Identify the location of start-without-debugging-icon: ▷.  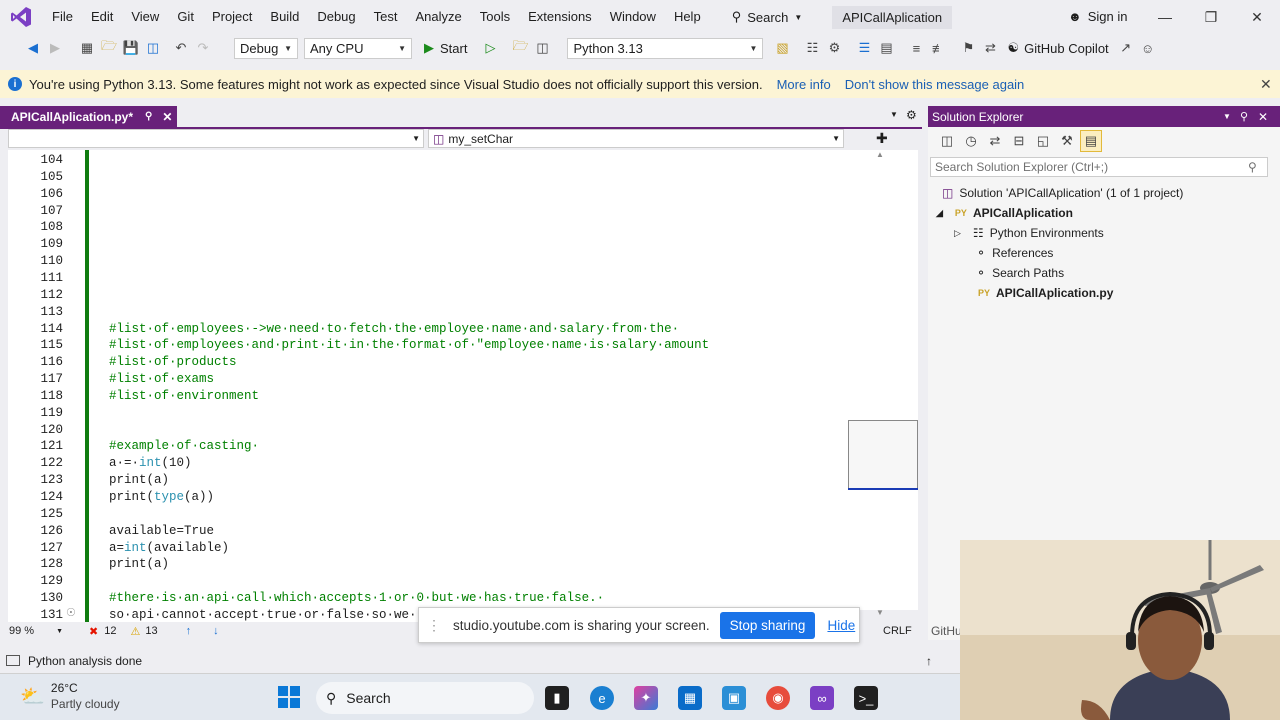
(490, 48).